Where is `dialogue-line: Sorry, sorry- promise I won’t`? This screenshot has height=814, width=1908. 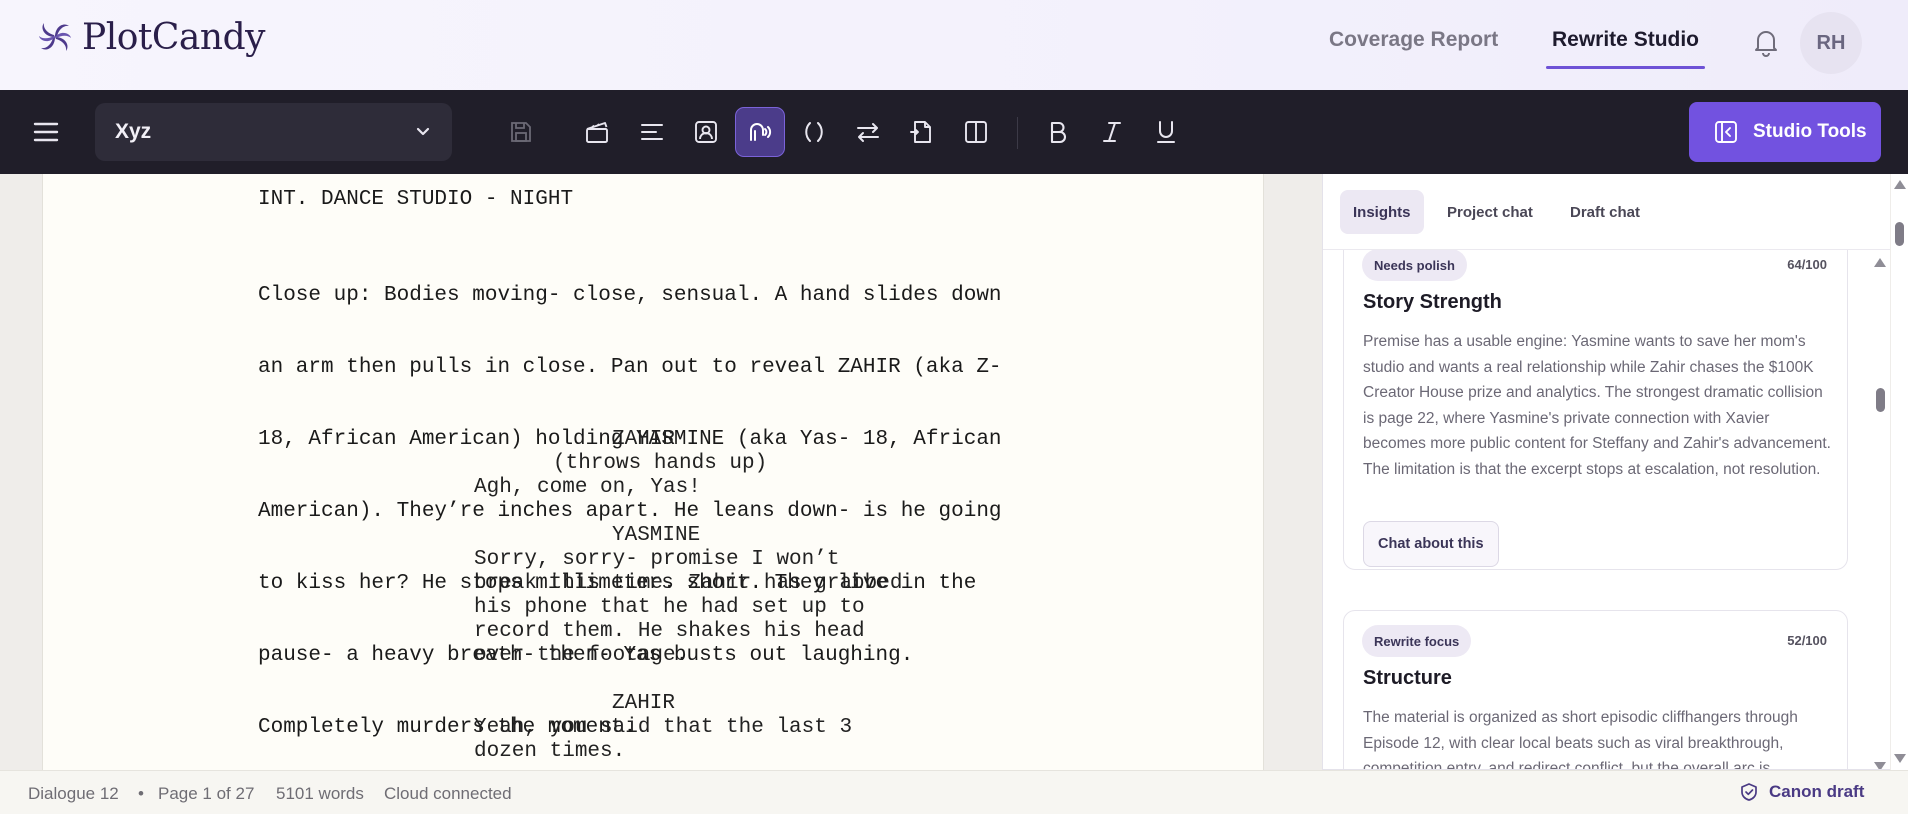
dialogue-line: Sorry, sorry- promise I won’t is located at coordinates (656, 560).